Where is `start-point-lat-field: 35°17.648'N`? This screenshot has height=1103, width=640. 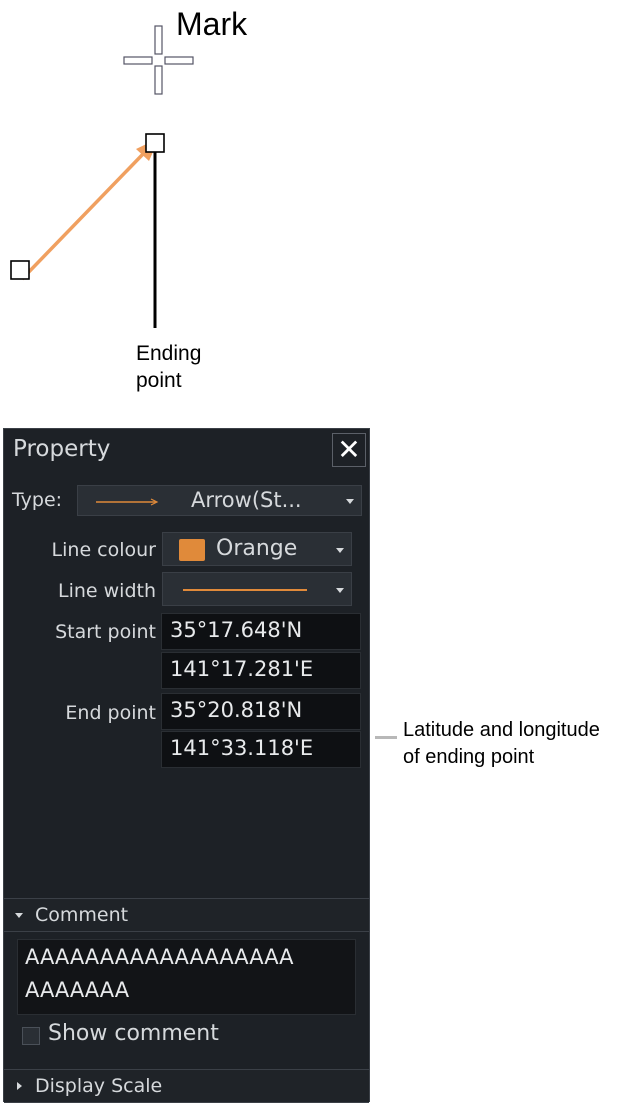 start-point-lat-field: 35°17.648'N is located at coordinates (261, 631).